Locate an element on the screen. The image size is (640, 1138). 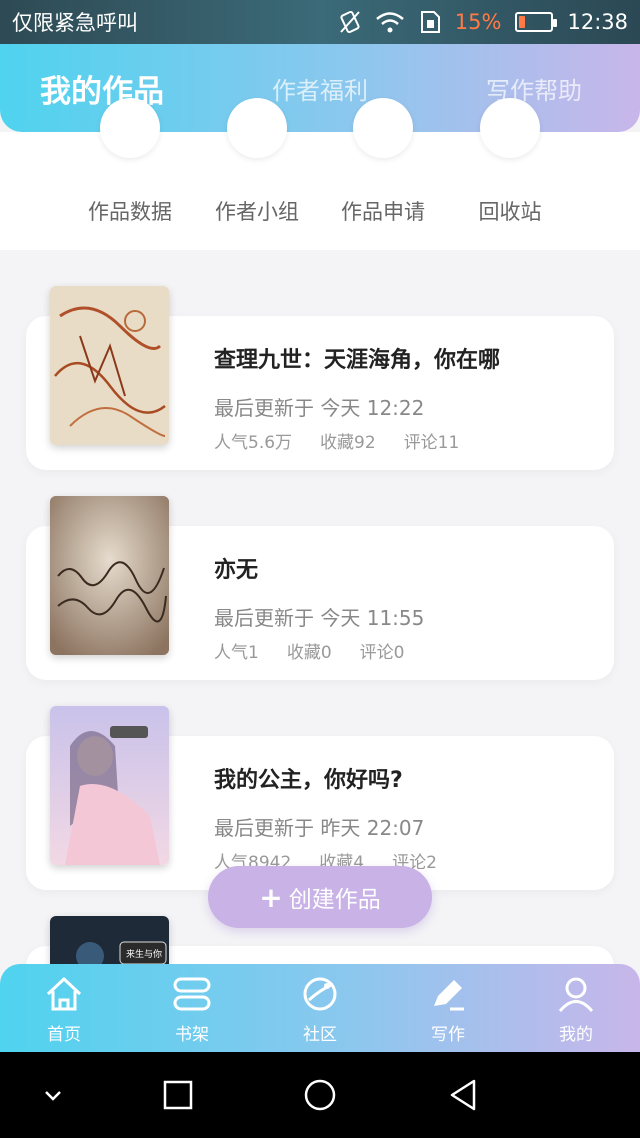
bookshelf-icon is located at coordinates (192, 994).